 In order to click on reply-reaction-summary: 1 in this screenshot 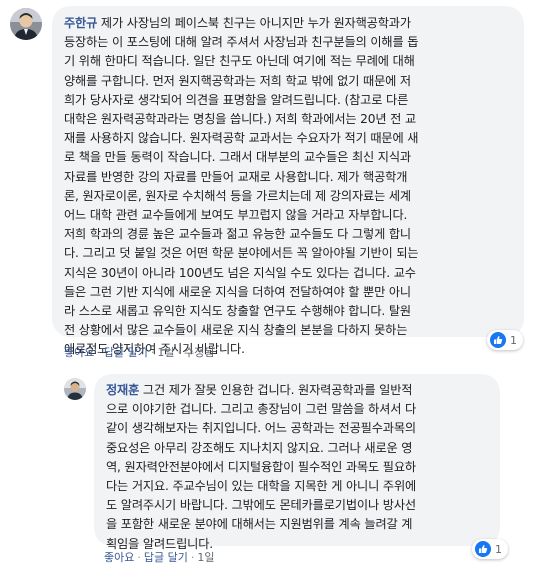, I will do `click(490, 549)`.